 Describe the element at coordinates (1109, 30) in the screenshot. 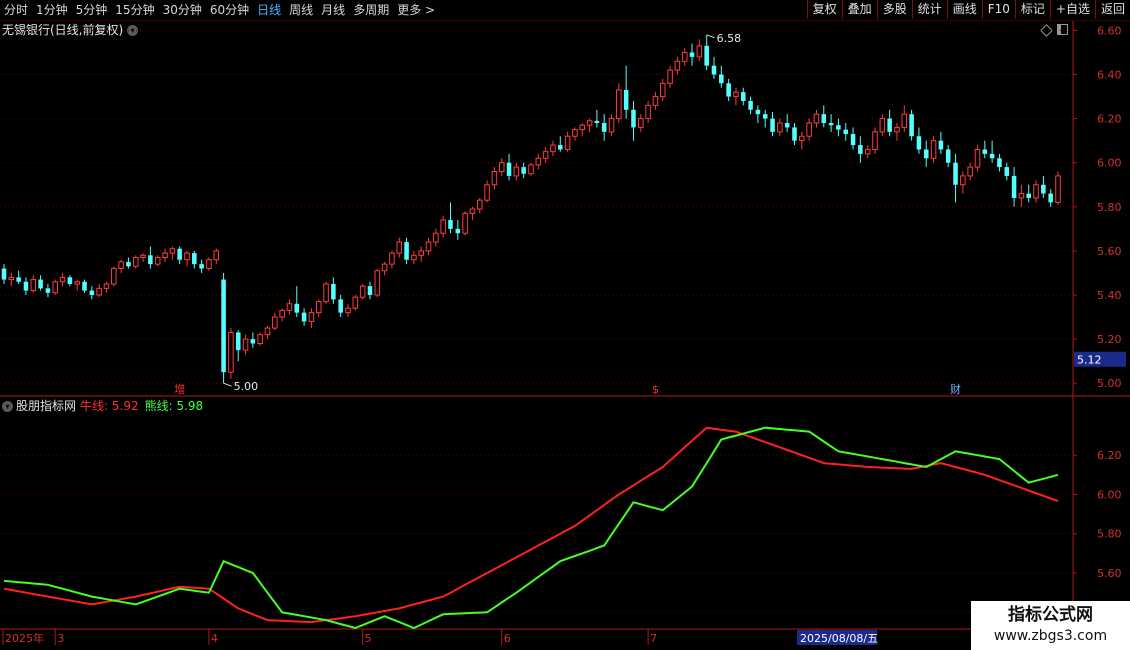

I see `y-tick-label: 6.60` at that location.